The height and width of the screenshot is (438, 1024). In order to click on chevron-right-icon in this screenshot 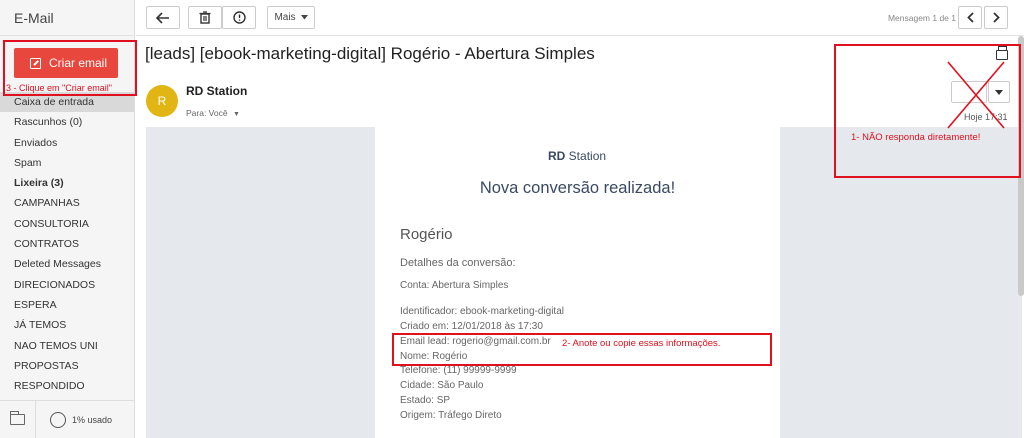, I will do `click(996, 17)`.